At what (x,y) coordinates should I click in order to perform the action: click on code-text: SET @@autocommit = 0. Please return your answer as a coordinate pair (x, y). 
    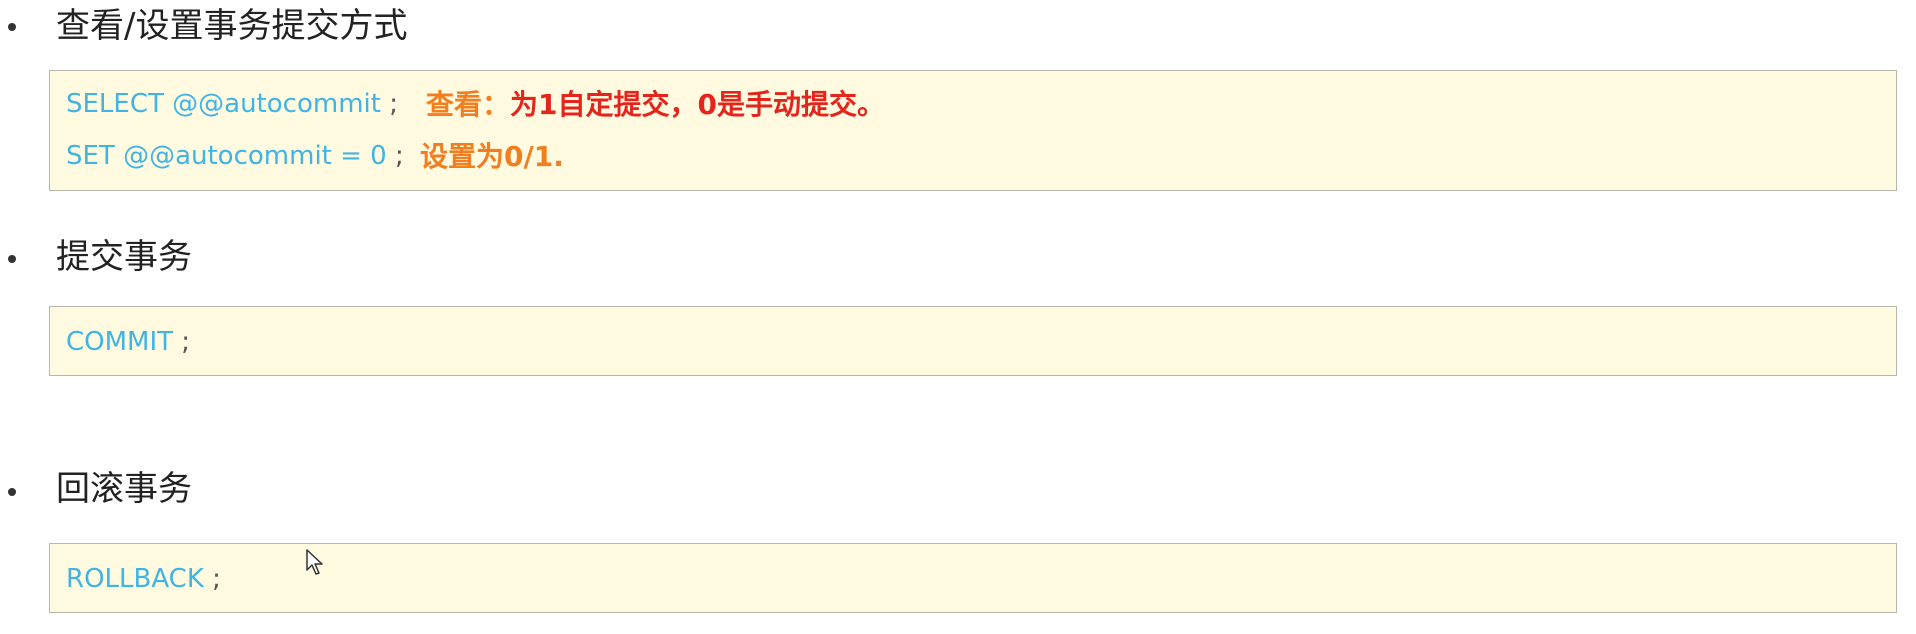
    Looking at the image, I should click on (226, 156).